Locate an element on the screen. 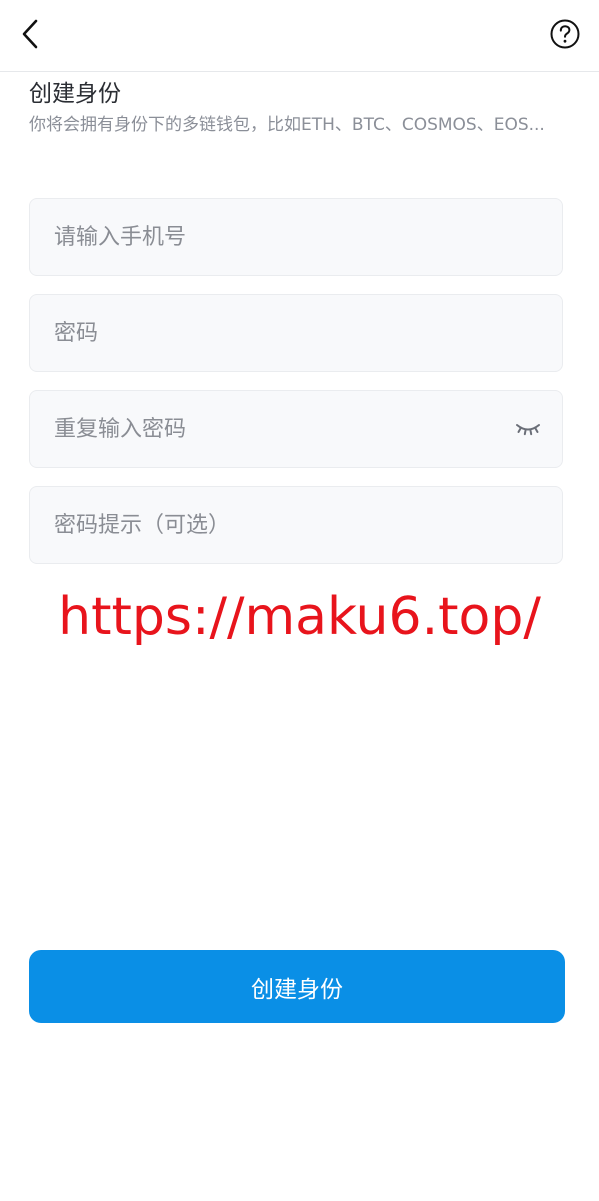  eye-closed-icon is located at coordinates (528, 430).